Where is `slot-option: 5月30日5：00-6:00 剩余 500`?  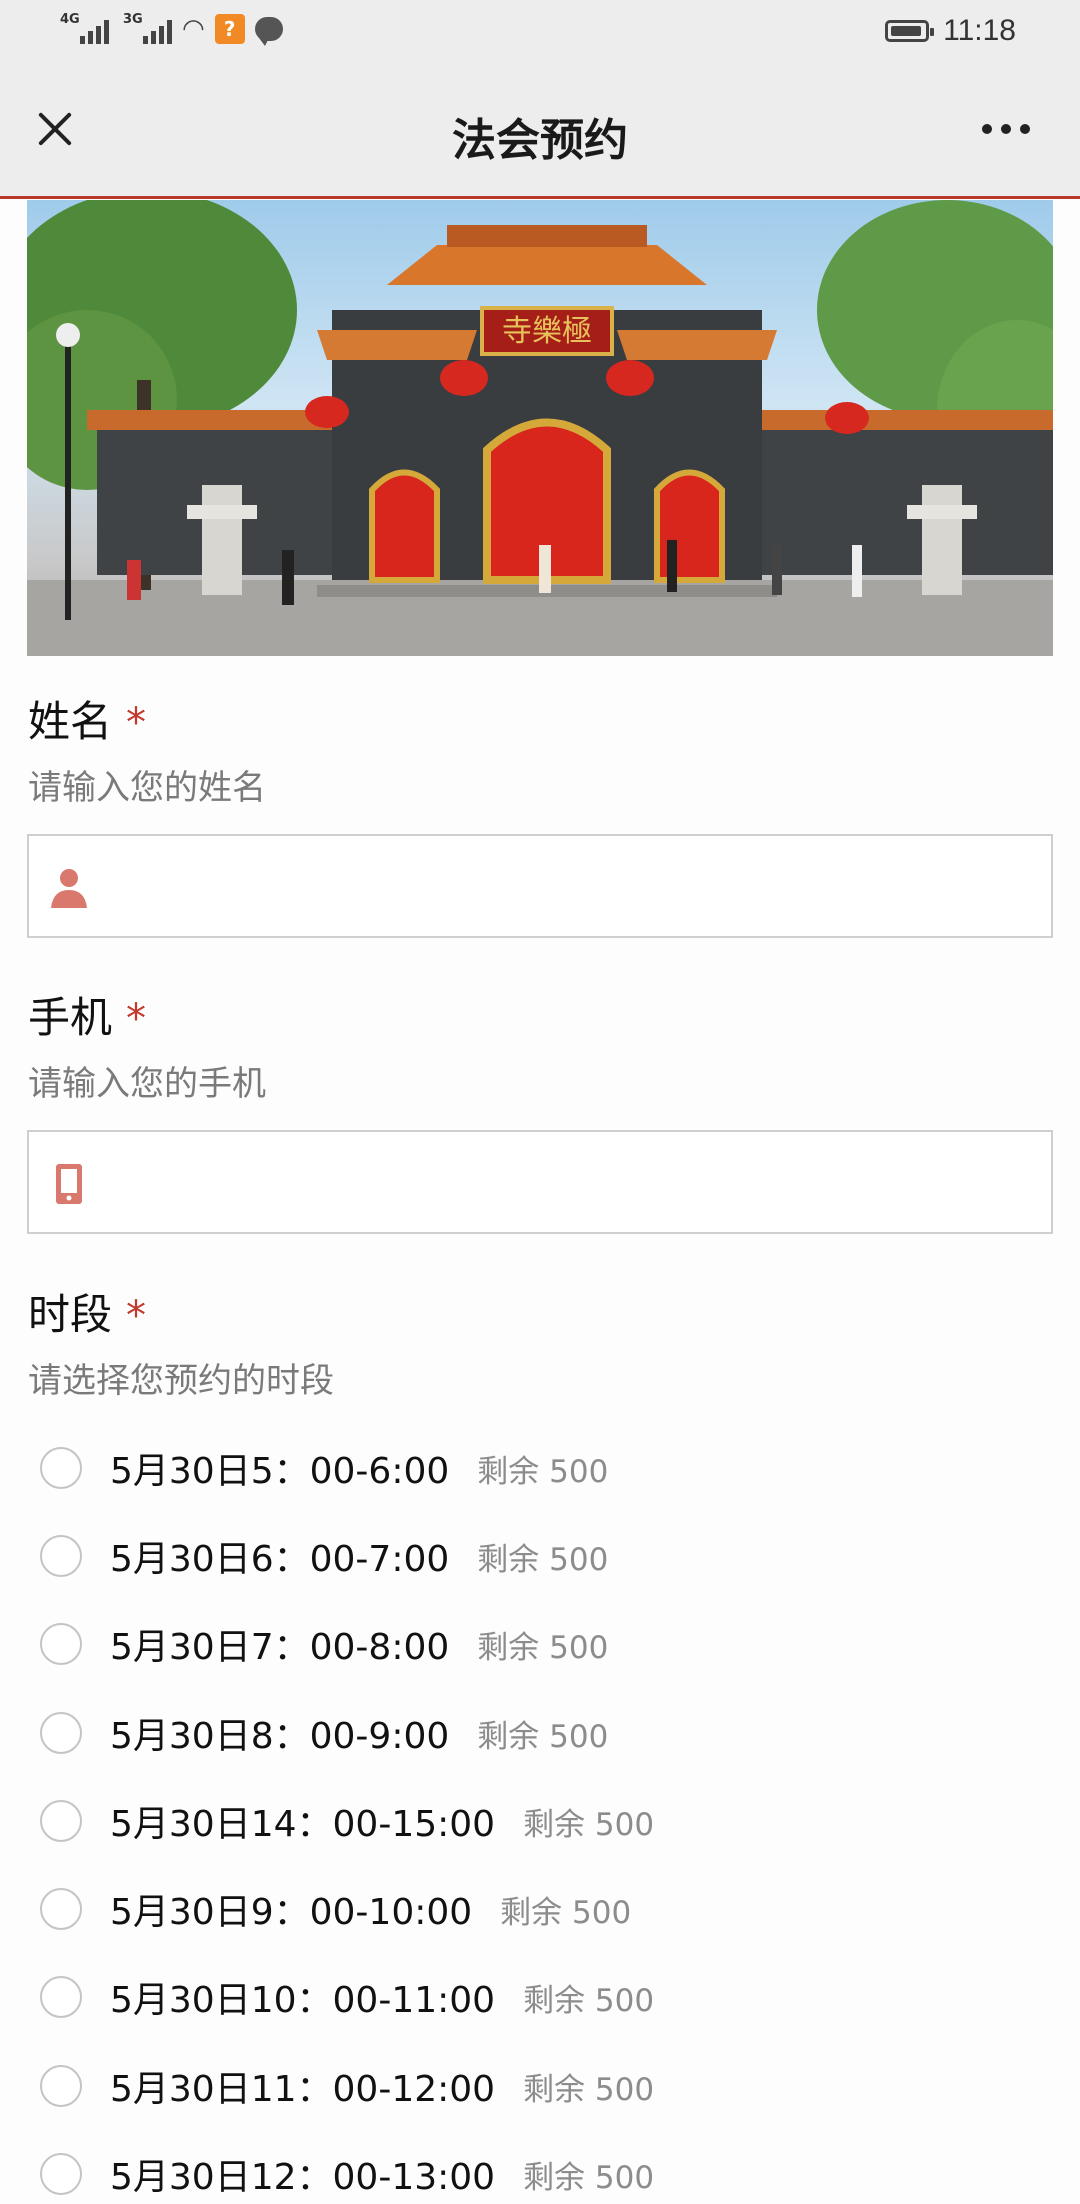
slot-option: 5月30日5：00-6:00 剩余 500 is located at coordinates (324, 1468).